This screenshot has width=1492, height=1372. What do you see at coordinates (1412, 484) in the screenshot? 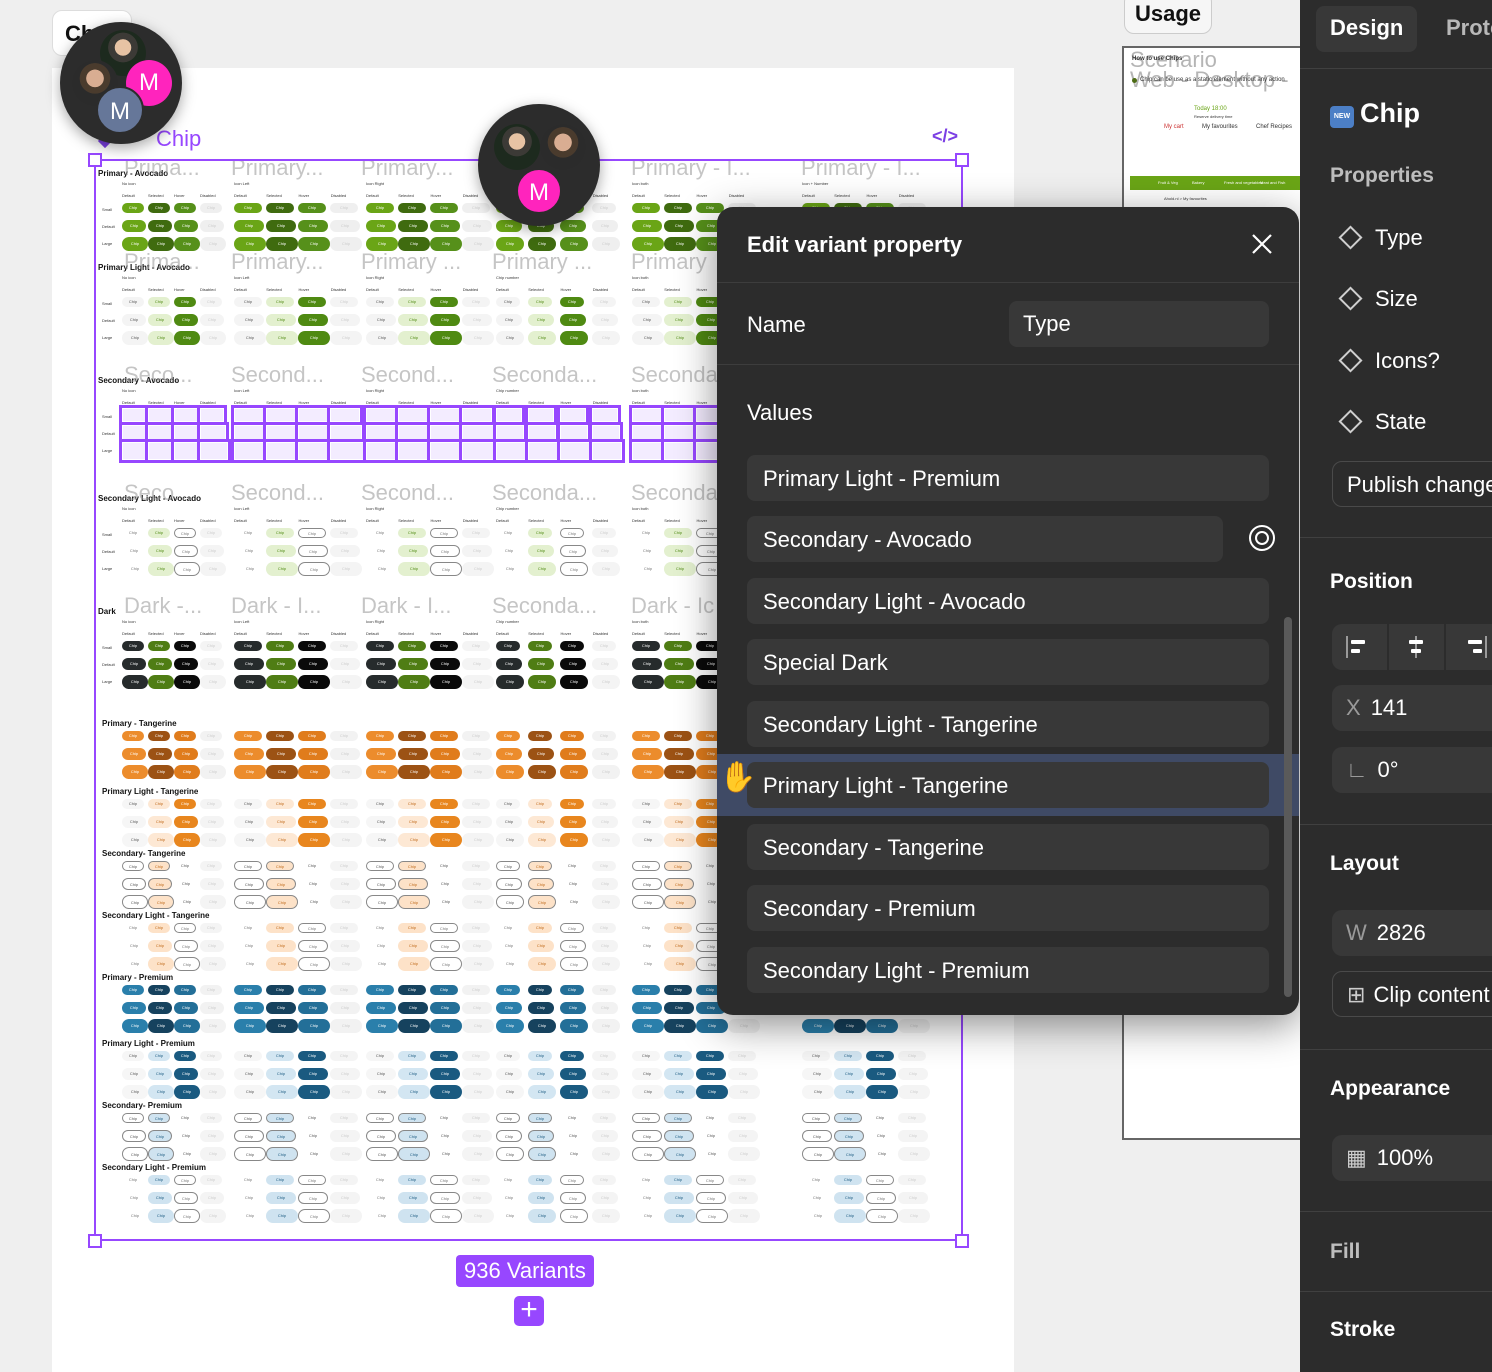
I see `publish-changes-button: Publish changes` at bounding box center [1412, 484].